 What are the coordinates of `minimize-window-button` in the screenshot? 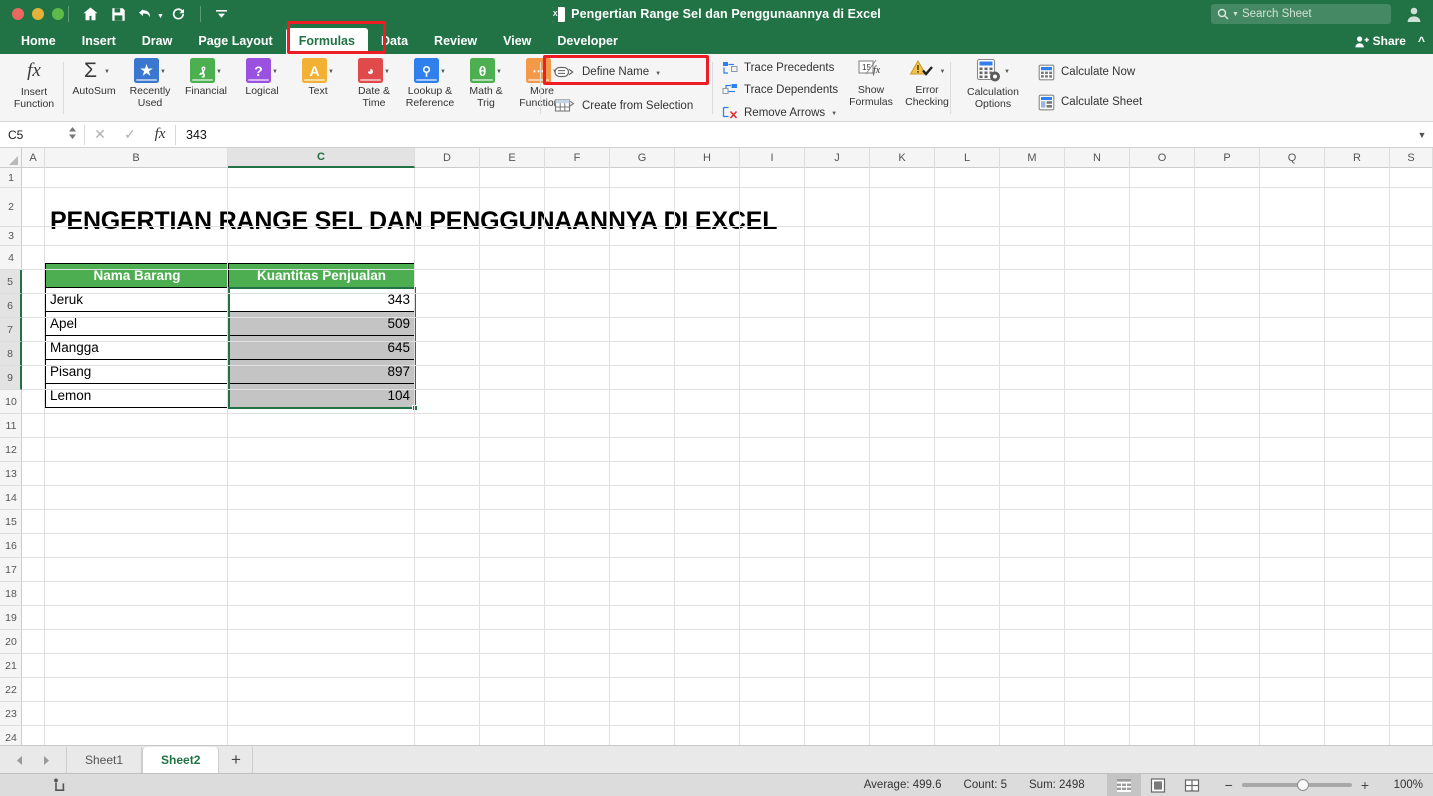 It's located at (38, 14).